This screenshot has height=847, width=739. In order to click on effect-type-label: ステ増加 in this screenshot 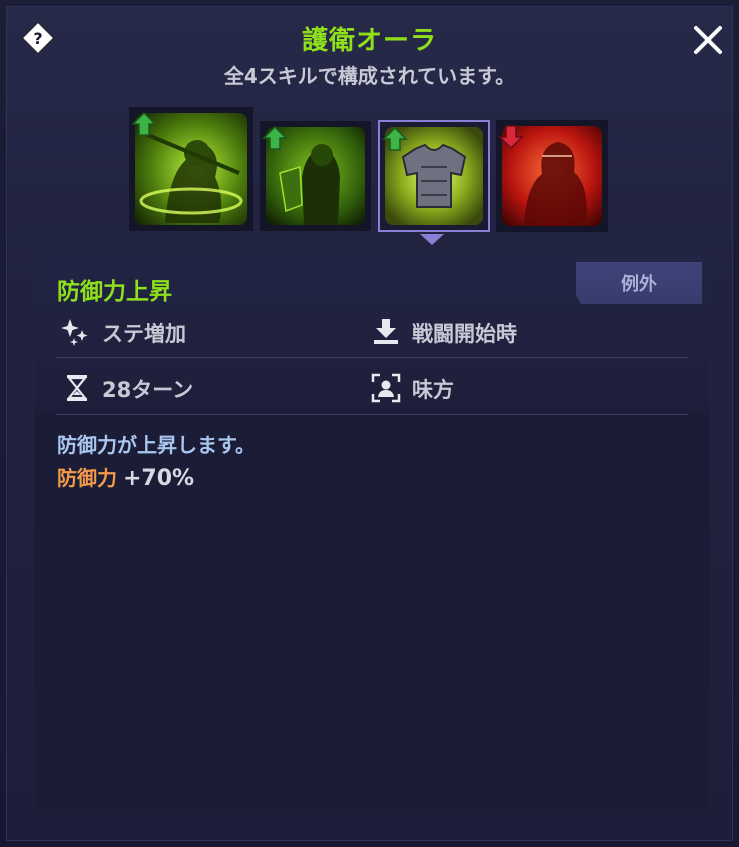, I will do `click(144, 334)`.